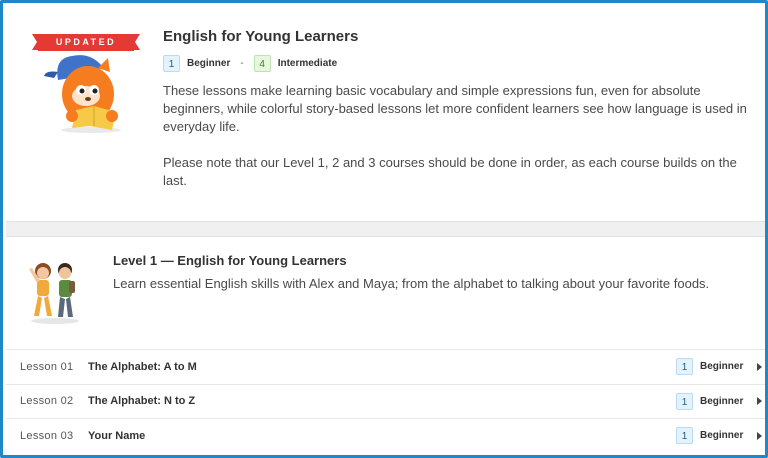 This screenshot has width=768, height=458. Describe the element at coordinates (86, 42) in the screenshot. I see `updated-badge: UPDATED` at that location.